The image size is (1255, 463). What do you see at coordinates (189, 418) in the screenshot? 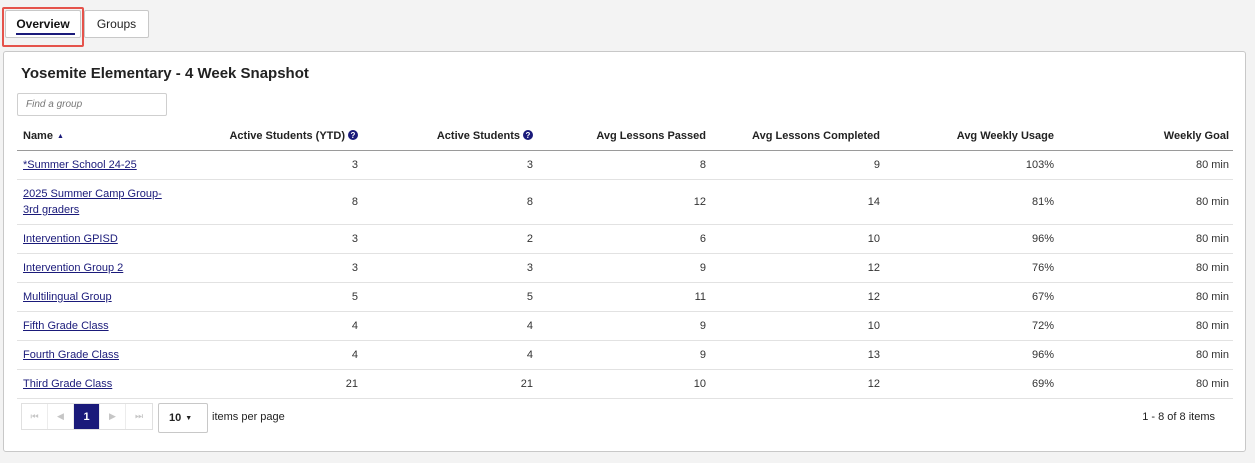
I see `caret-down-icon: ▼` at bounding box center [189, 418].